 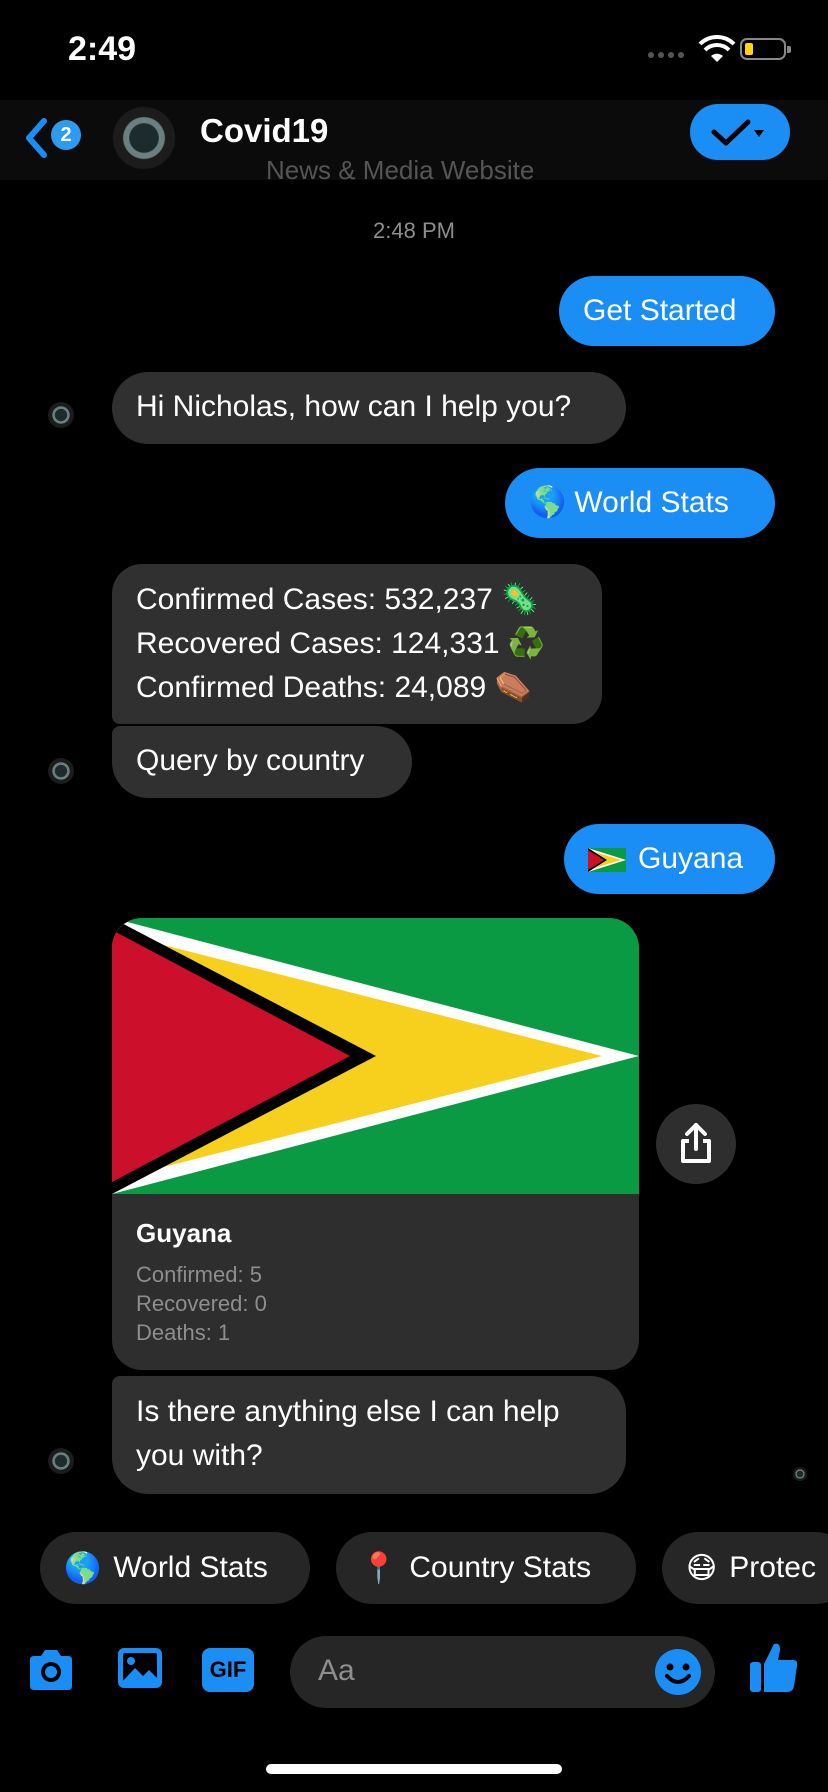 I want to click on recycle-icon: ♻️, so click(x=526, y=643).